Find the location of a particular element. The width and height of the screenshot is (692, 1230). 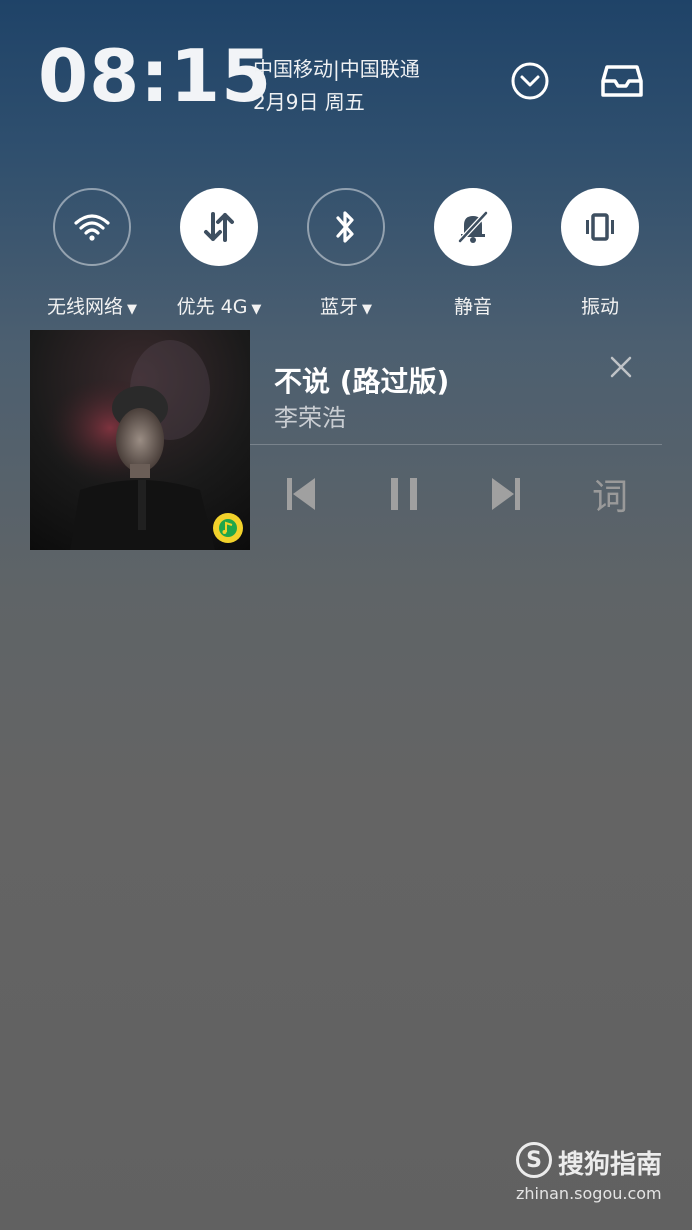

chevron-down-circle-icon is located at coordinates (530, 81).